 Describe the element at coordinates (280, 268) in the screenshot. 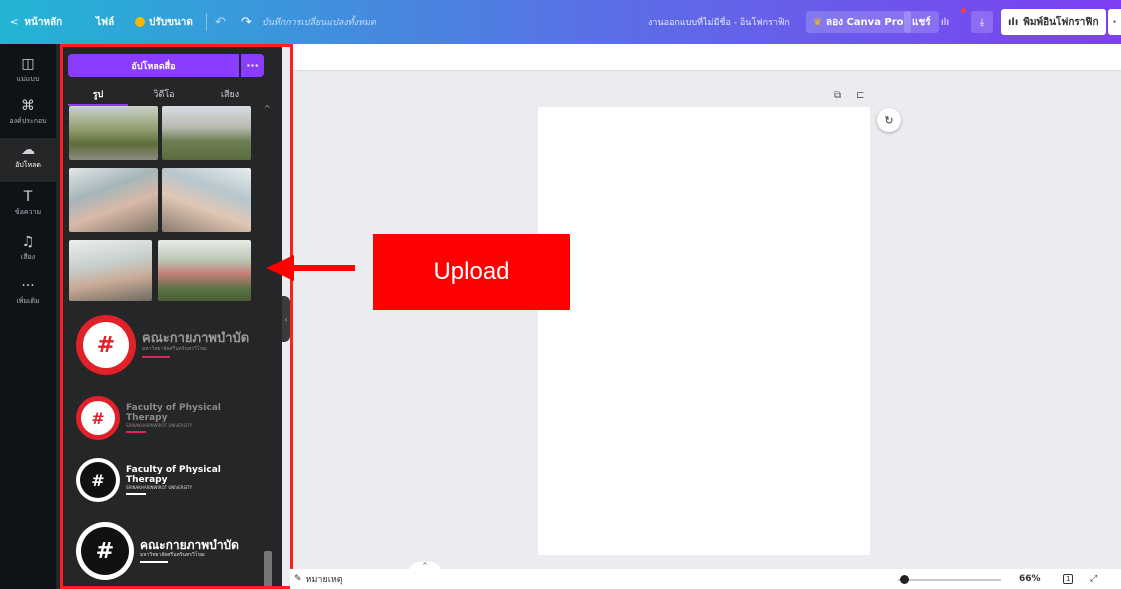

I see `annotation-arrowhead` at that location.